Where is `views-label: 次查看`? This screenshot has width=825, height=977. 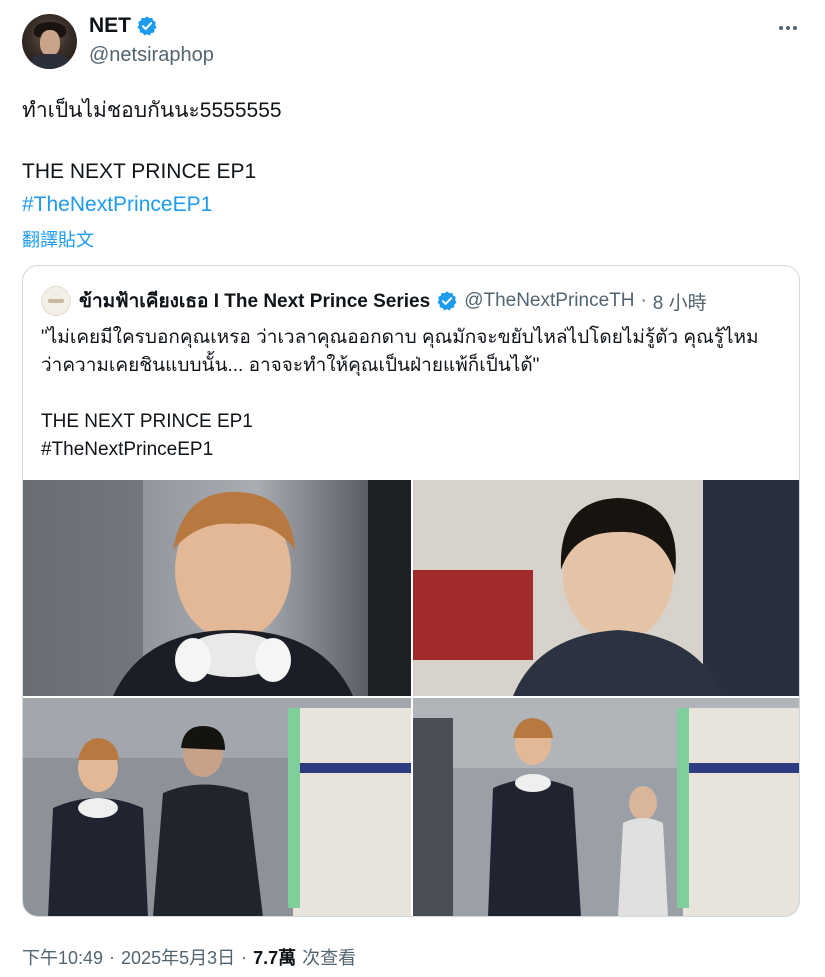 views-label: 次查看 is located at coordinates (329, 958).